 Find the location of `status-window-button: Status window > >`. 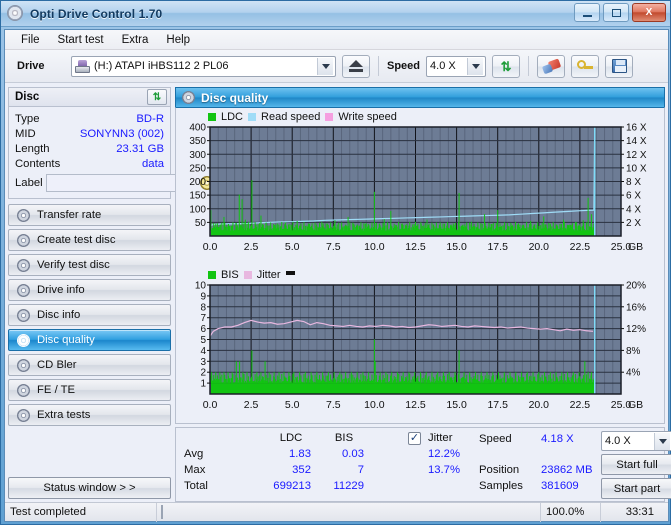

status-window-button: Status window > > is located at coordinates (89, 488).